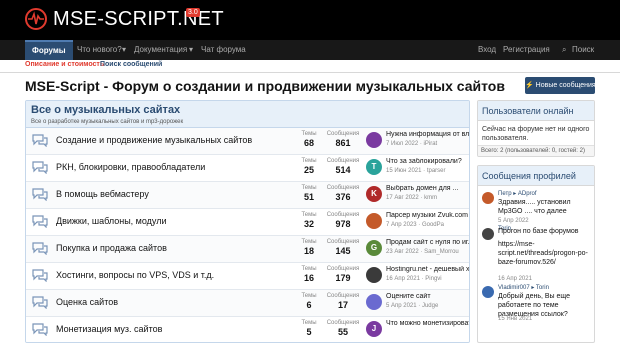 The image size is (620, 343). Describe the element at coordinates (109, 329) in the screenshot. I see `forum-title: Монетизация муз. сайтов` at that location.